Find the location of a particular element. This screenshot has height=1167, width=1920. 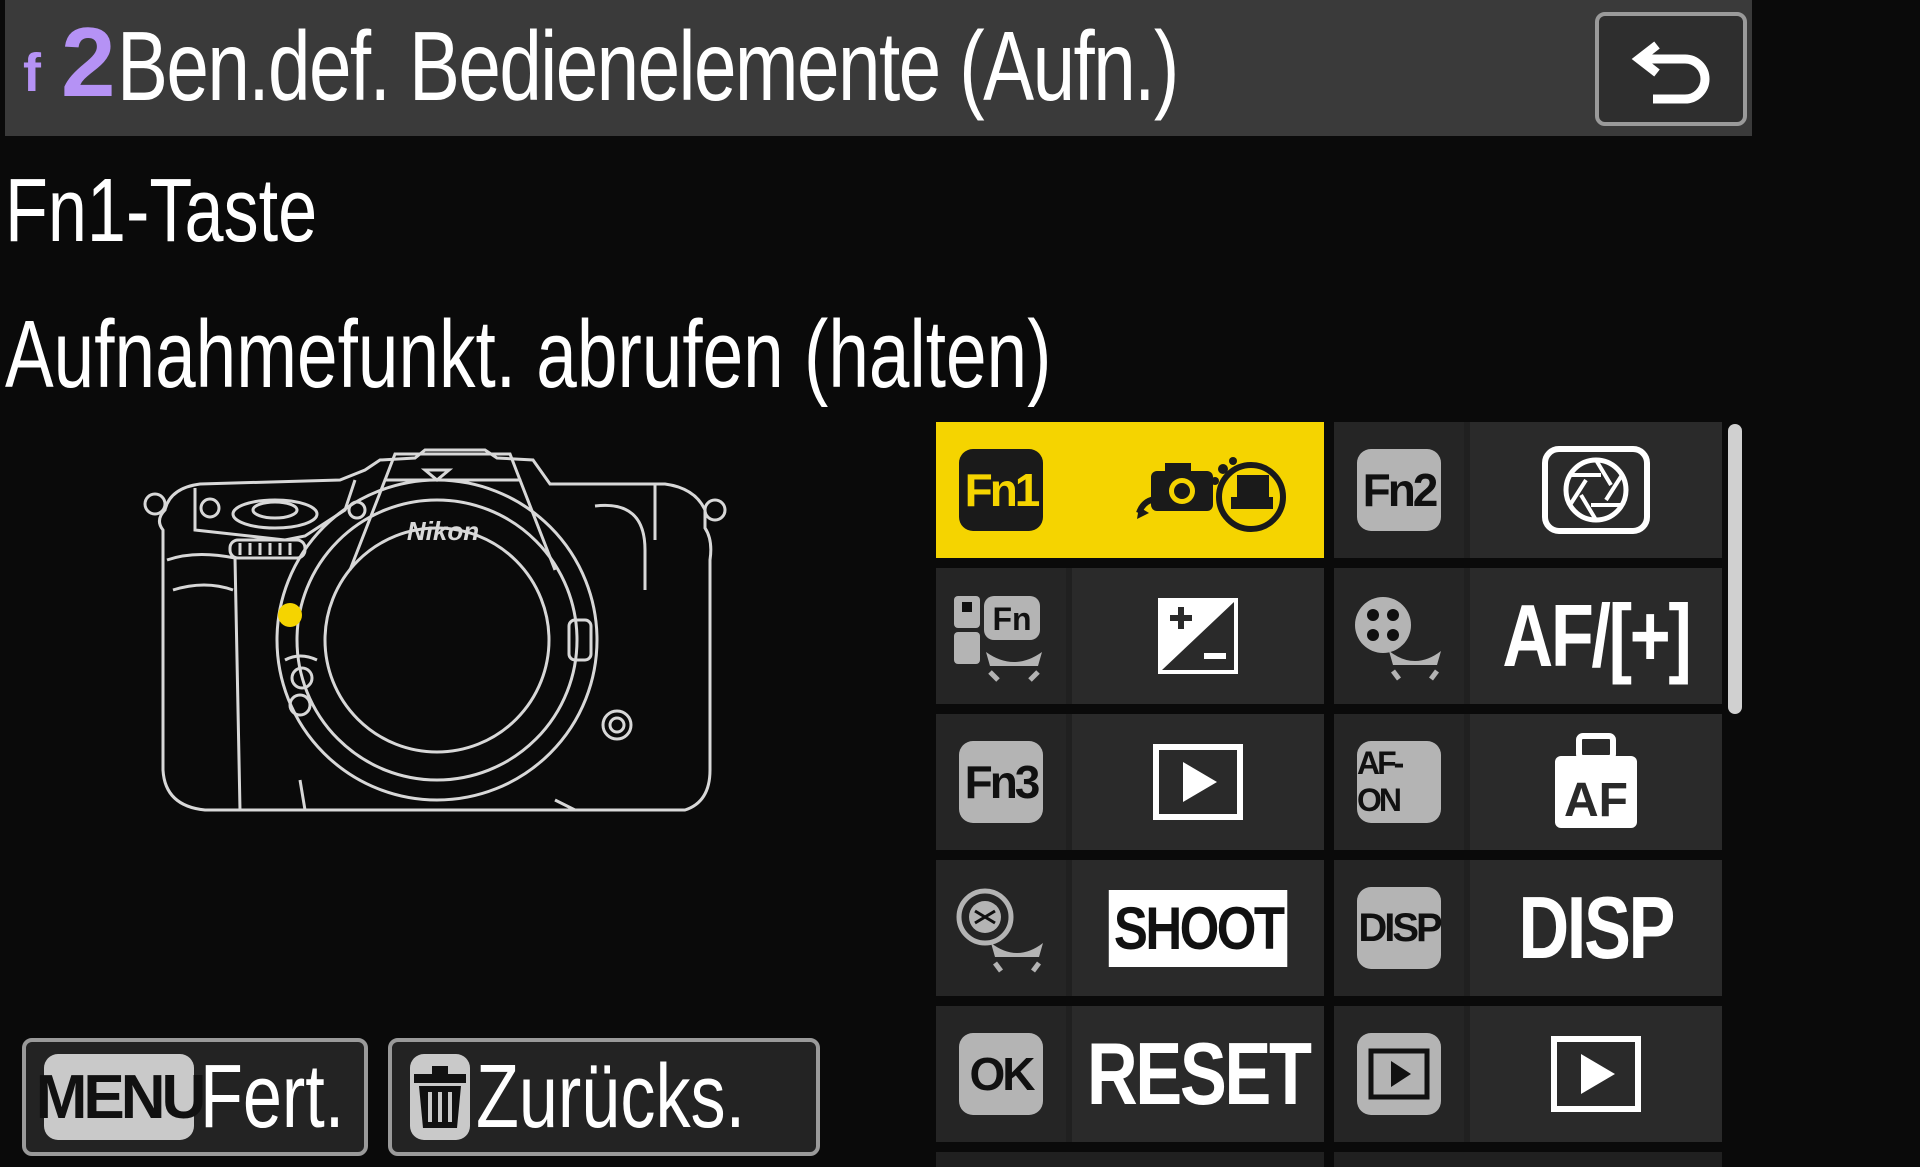

control-cell-video-fn: Fn is located at coordinates (1130, 636).